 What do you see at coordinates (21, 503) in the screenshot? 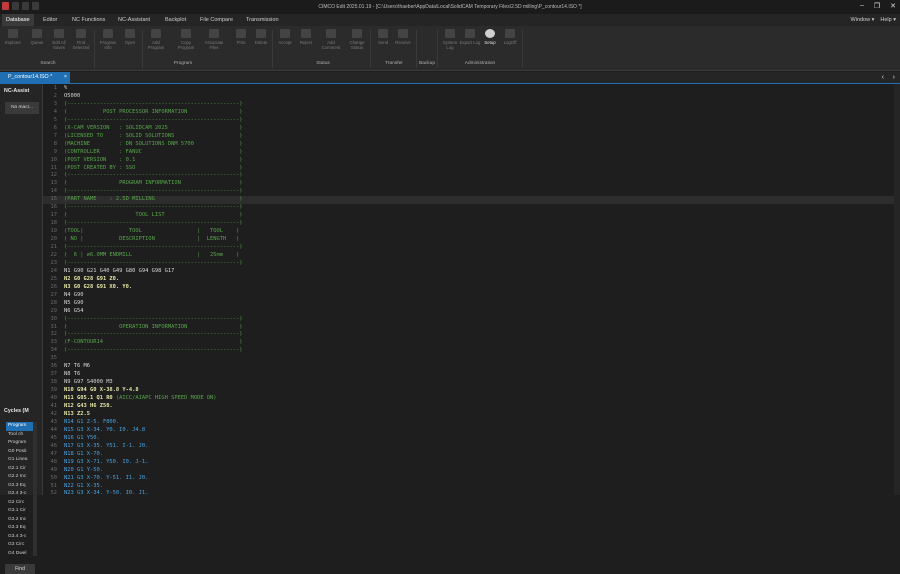
I see `cycle-item: G2 Circ` at bounding box center [21, 503].